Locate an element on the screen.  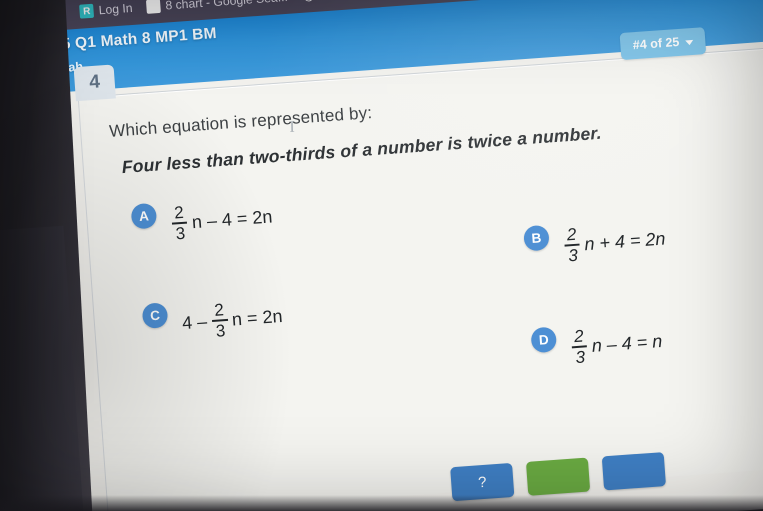
text-cursor-icon: I is located at coordinates (292, 127).